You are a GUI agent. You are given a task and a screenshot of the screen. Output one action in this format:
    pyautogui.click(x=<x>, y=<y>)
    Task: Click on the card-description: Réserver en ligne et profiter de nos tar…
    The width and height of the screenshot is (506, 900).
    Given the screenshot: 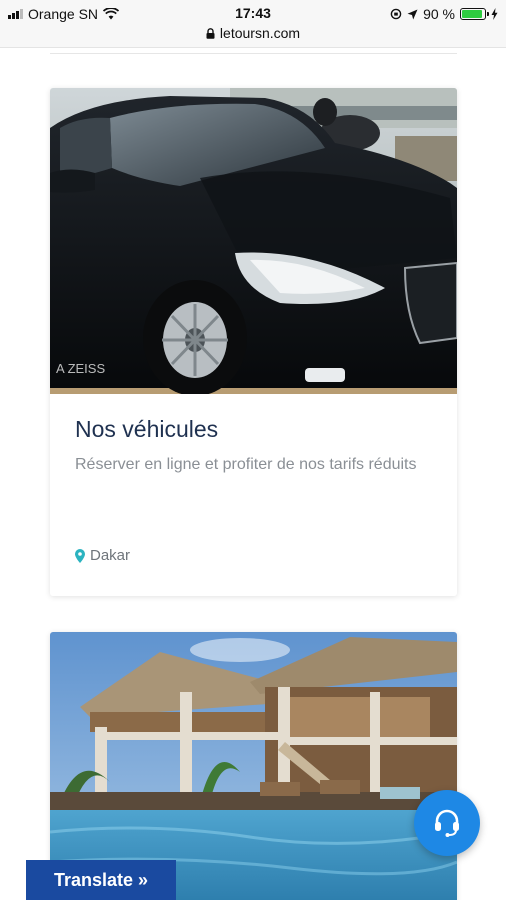 What is the action you would take?
    pyautogui.click(x=246, y=464)
    